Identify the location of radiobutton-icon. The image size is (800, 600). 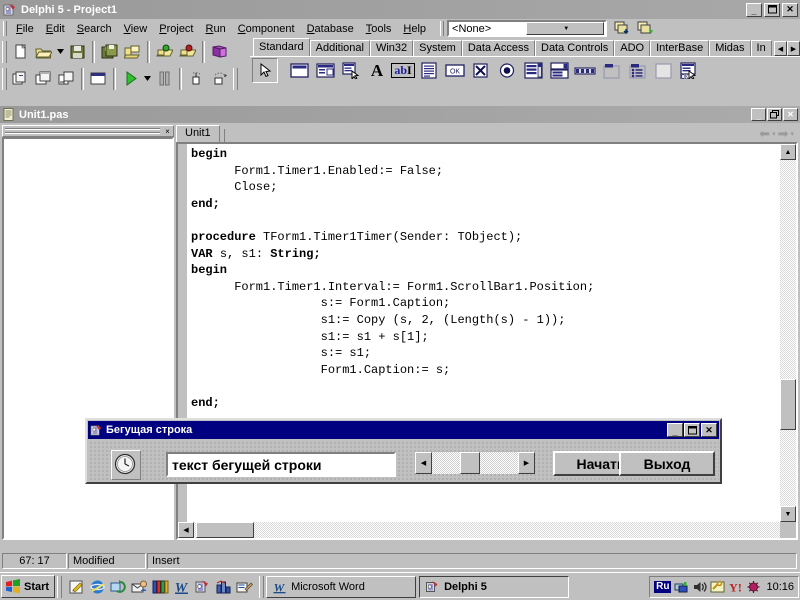
(507, 70).